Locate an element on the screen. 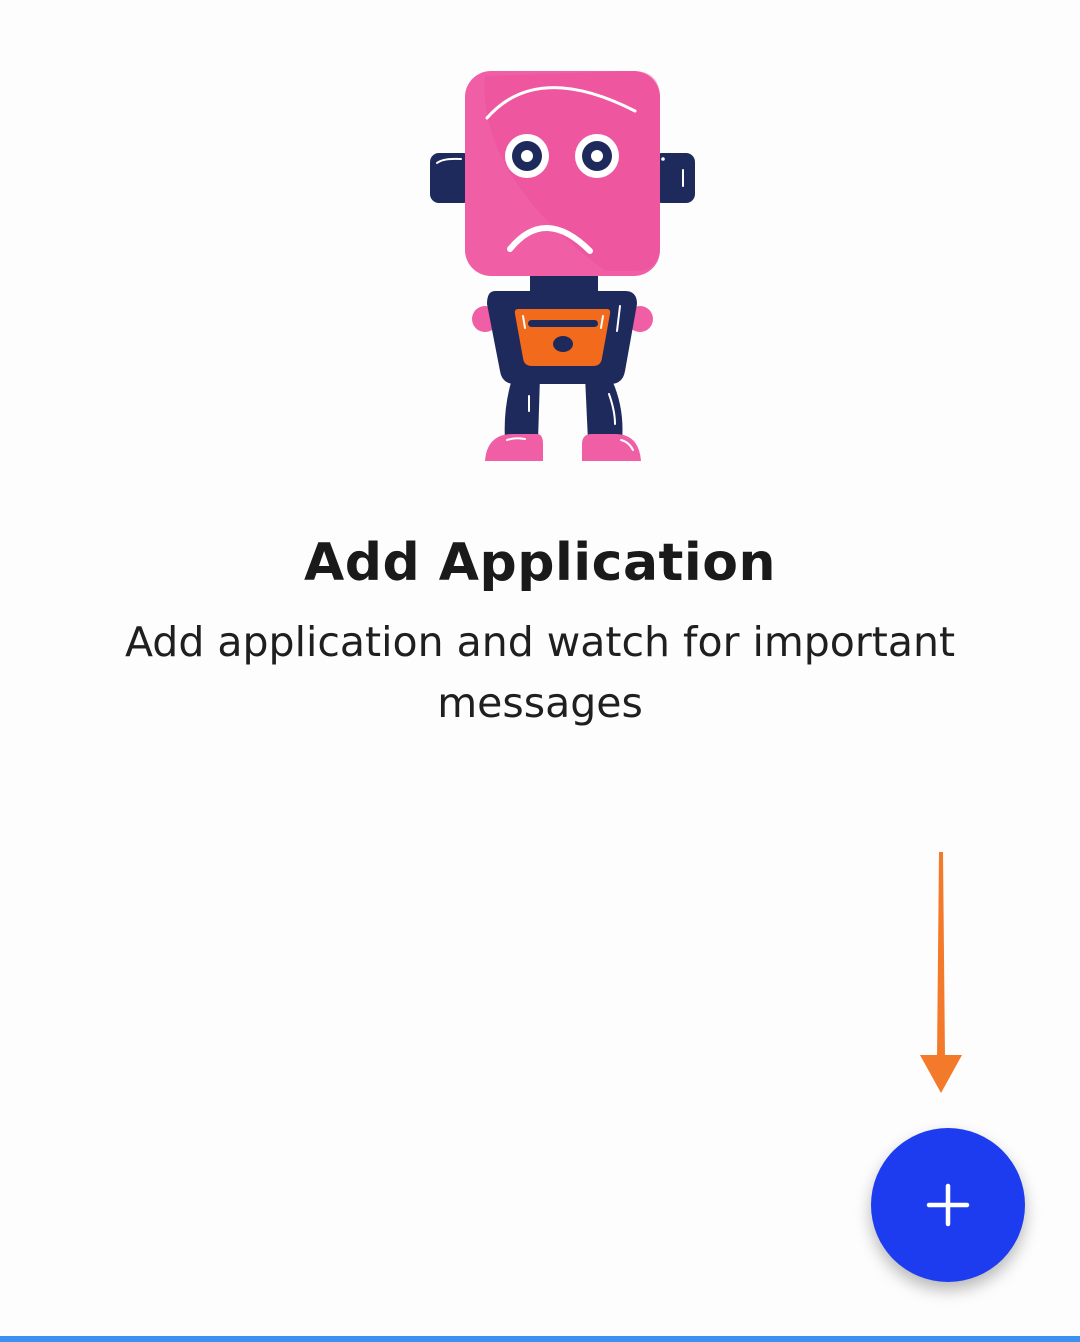  plus-icon is located at coordinates (948, 1205).